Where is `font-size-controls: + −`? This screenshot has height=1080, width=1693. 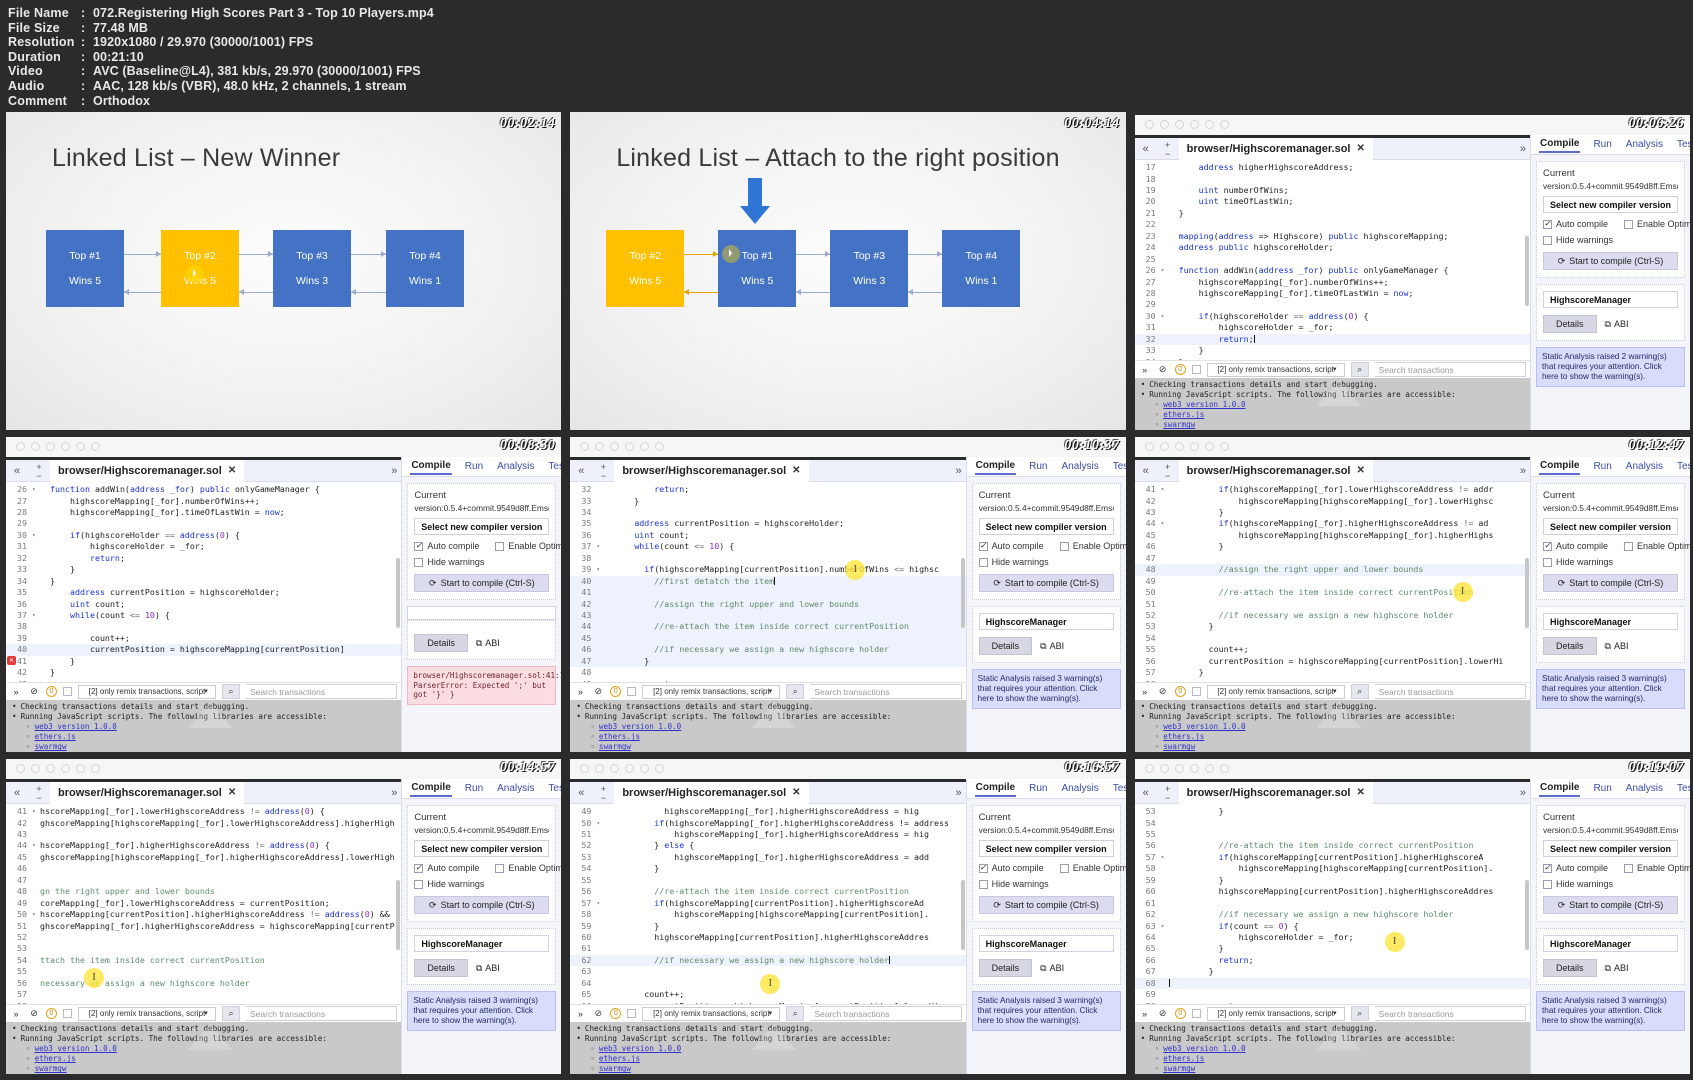 font-size-controls: + − is located at coordinates (1168, 471).